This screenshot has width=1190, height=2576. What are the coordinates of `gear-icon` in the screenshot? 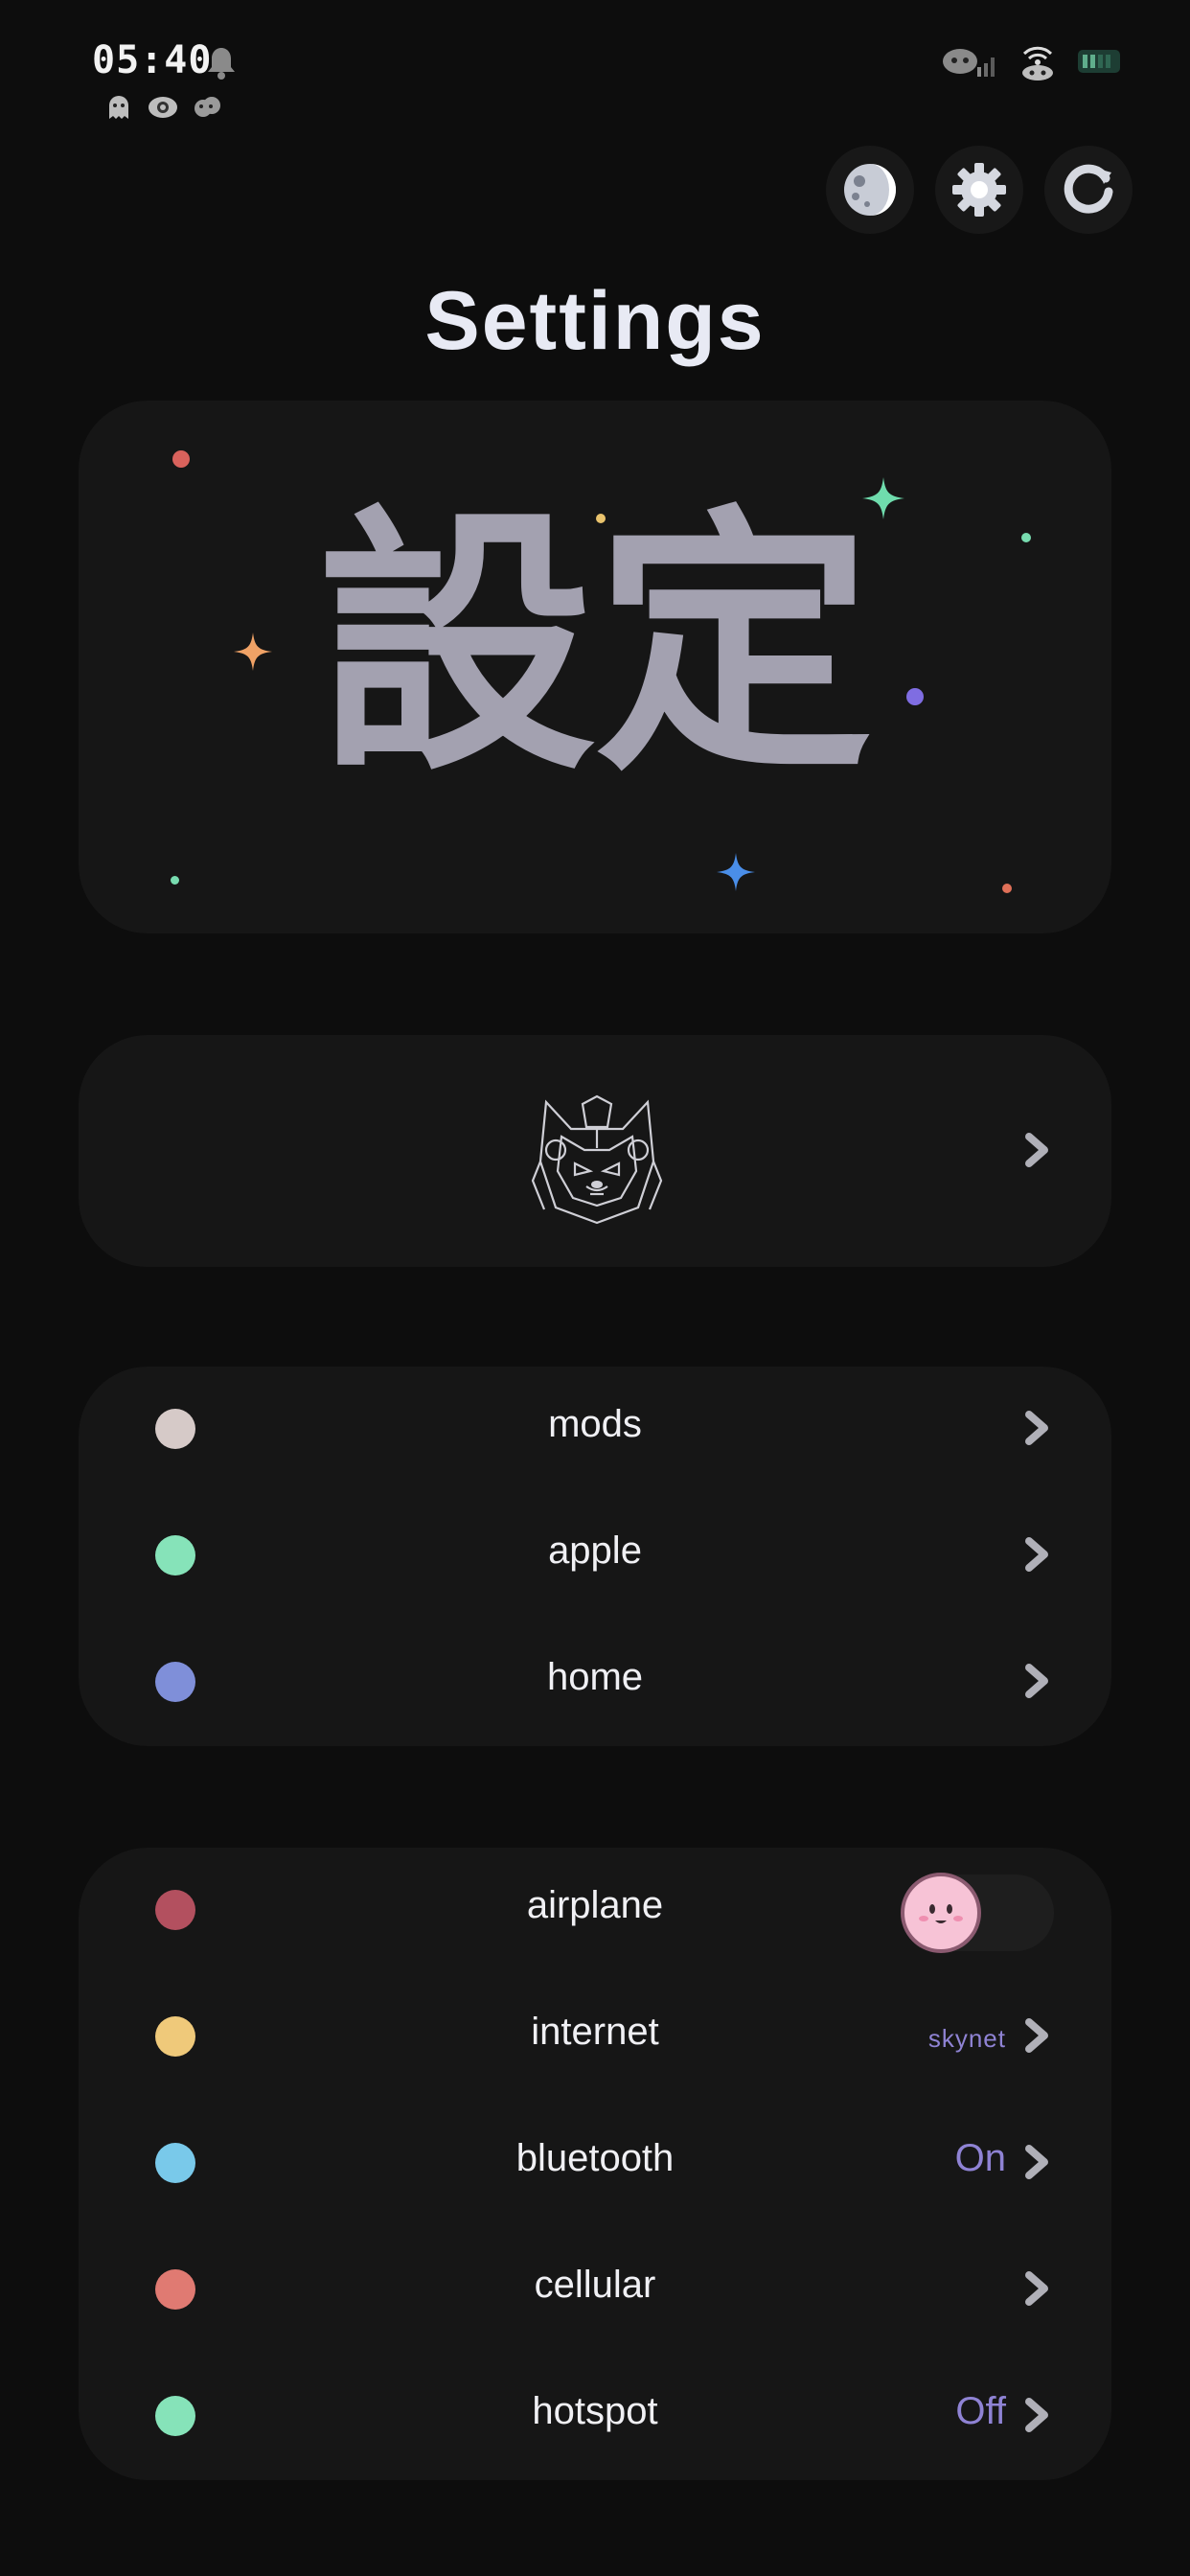 It's located at (979, 190).